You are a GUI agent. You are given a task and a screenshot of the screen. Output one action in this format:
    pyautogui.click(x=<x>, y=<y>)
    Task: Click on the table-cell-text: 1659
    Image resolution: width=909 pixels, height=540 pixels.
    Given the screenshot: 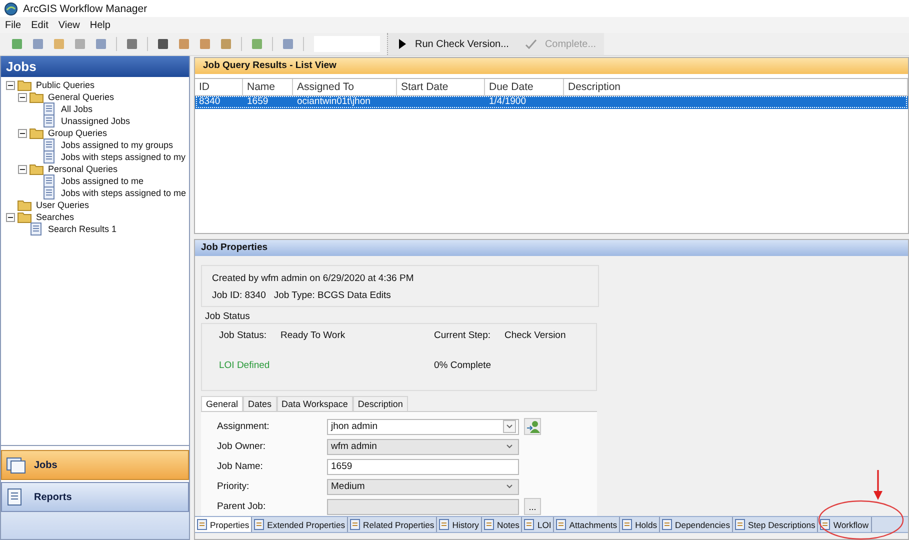 What is the action you would take?
    pyautogui.click(x=258, y=102)
    